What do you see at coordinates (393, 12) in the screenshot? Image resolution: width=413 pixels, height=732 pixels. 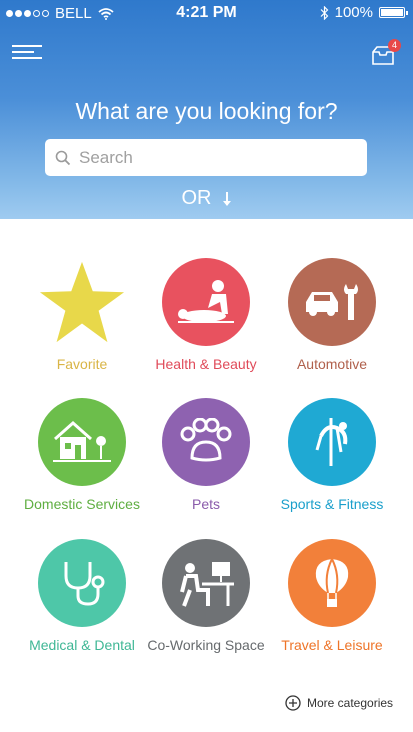 I see `battery-icon` at bounding box center [393, 12].